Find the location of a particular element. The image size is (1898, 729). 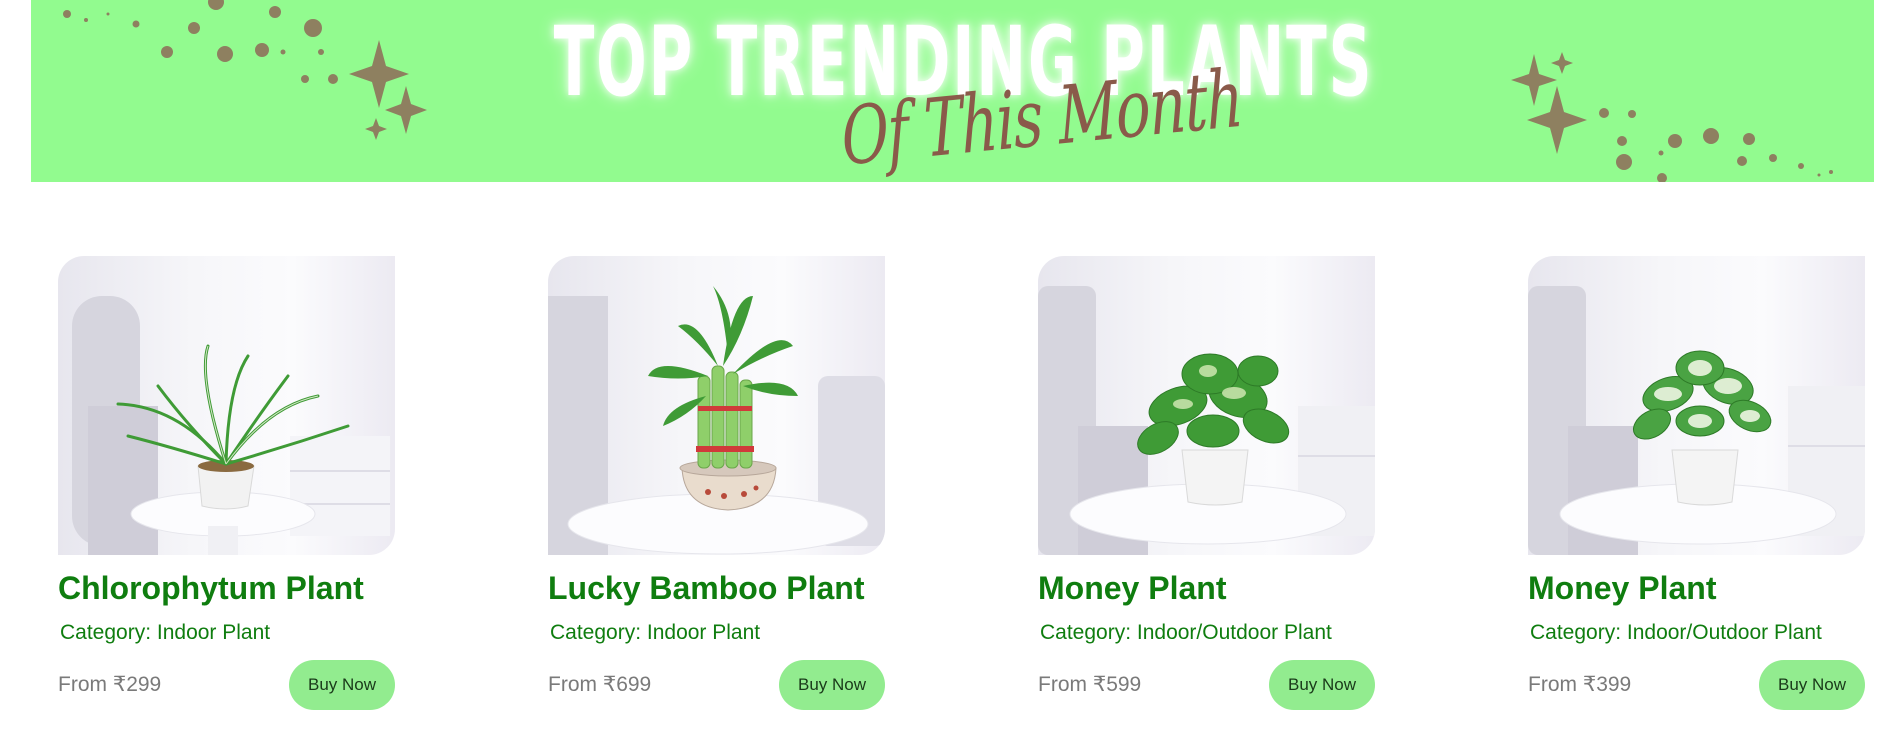

product-price: From ₹599 is located at coordinates (1090, 684).